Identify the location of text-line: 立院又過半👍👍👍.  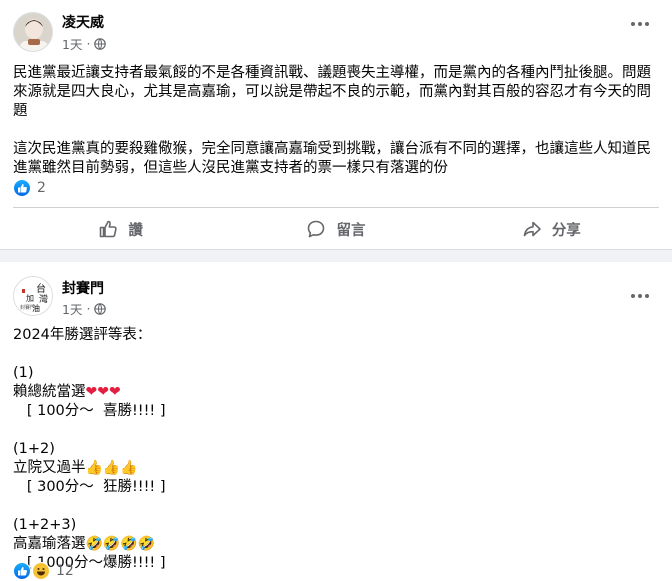
(337, 468).